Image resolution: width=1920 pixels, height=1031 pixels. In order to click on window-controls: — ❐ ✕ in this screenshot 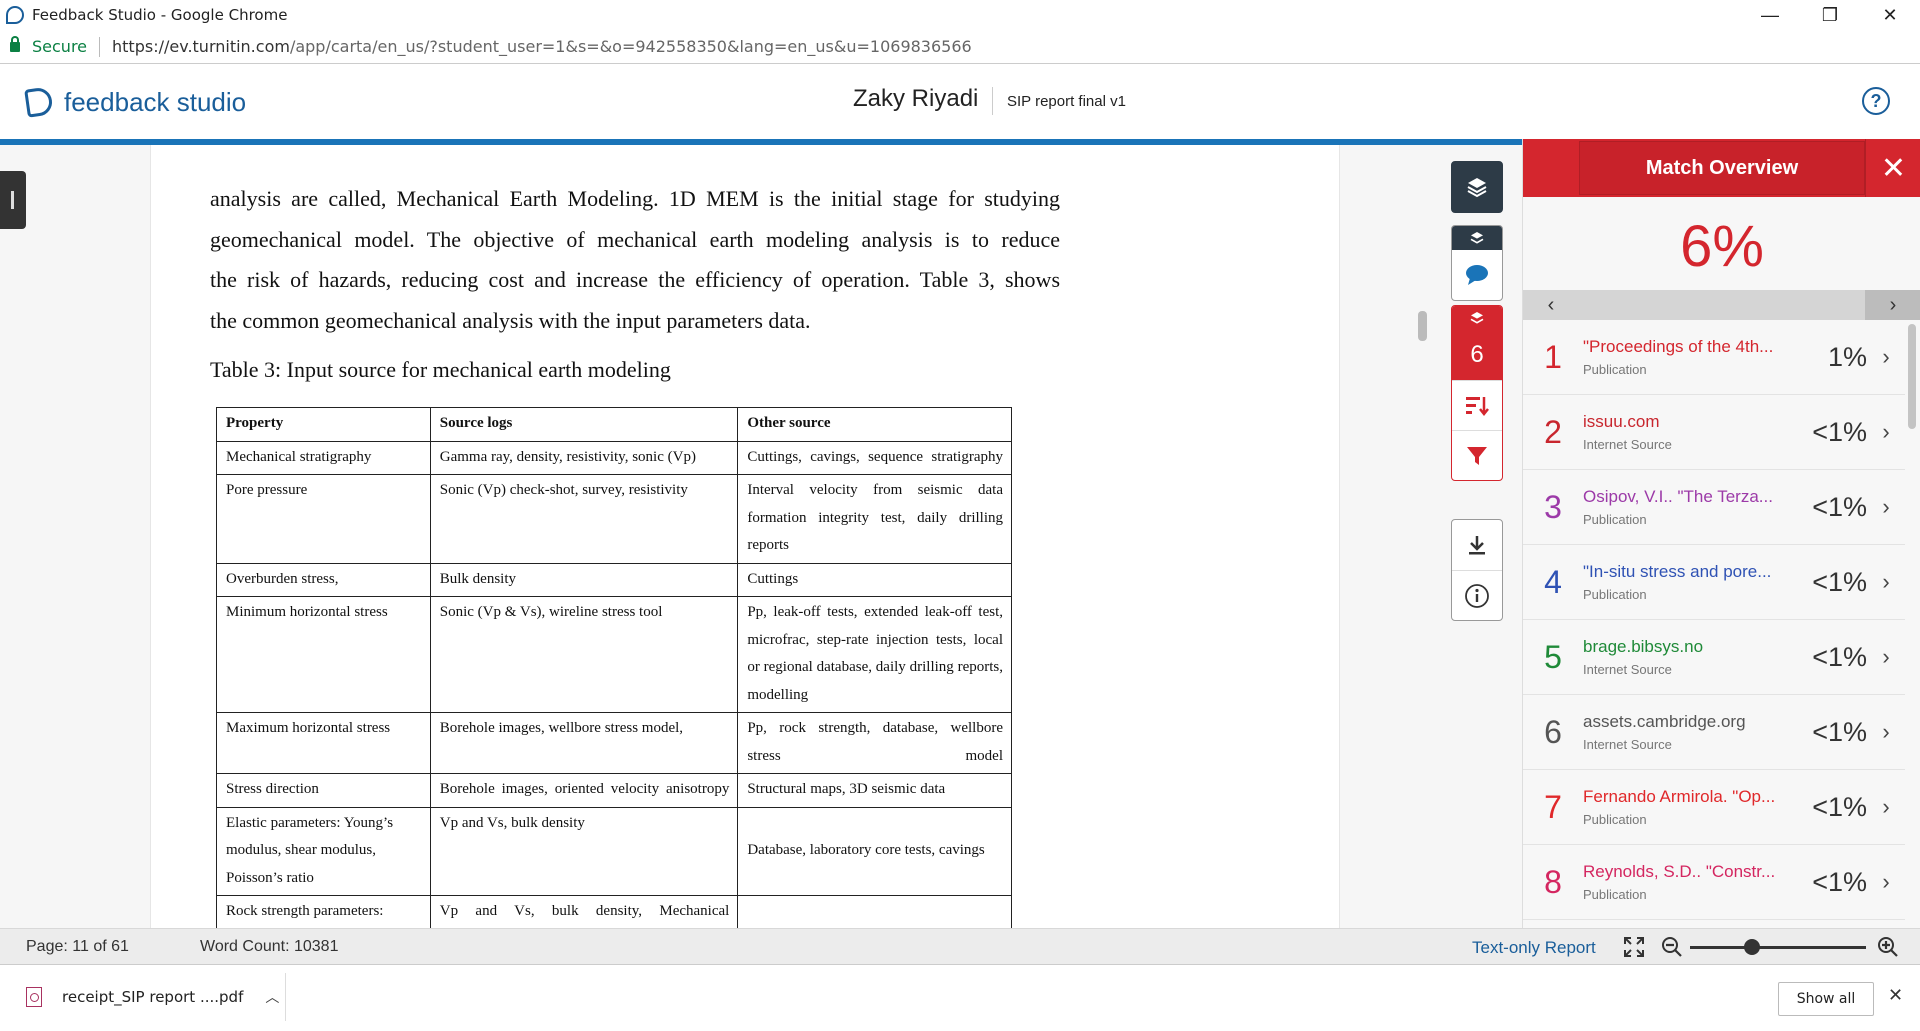, I will do `click(1830, 15)`.